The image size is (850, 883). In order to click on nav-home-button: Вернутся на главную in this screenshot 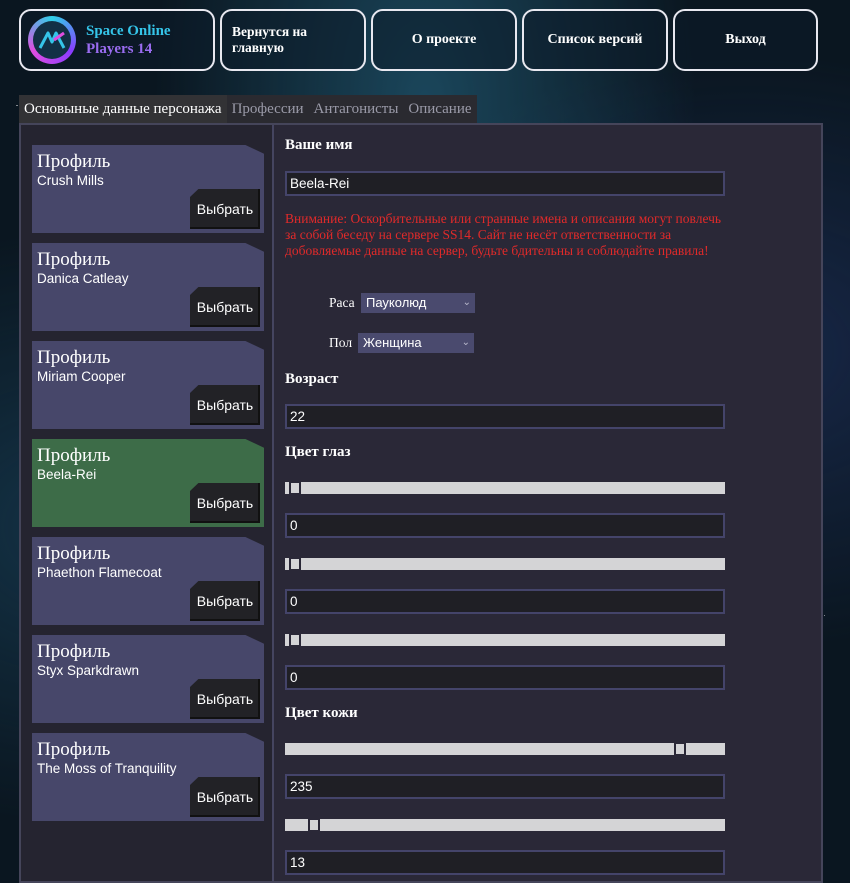, I will do `click(293, 40)`.